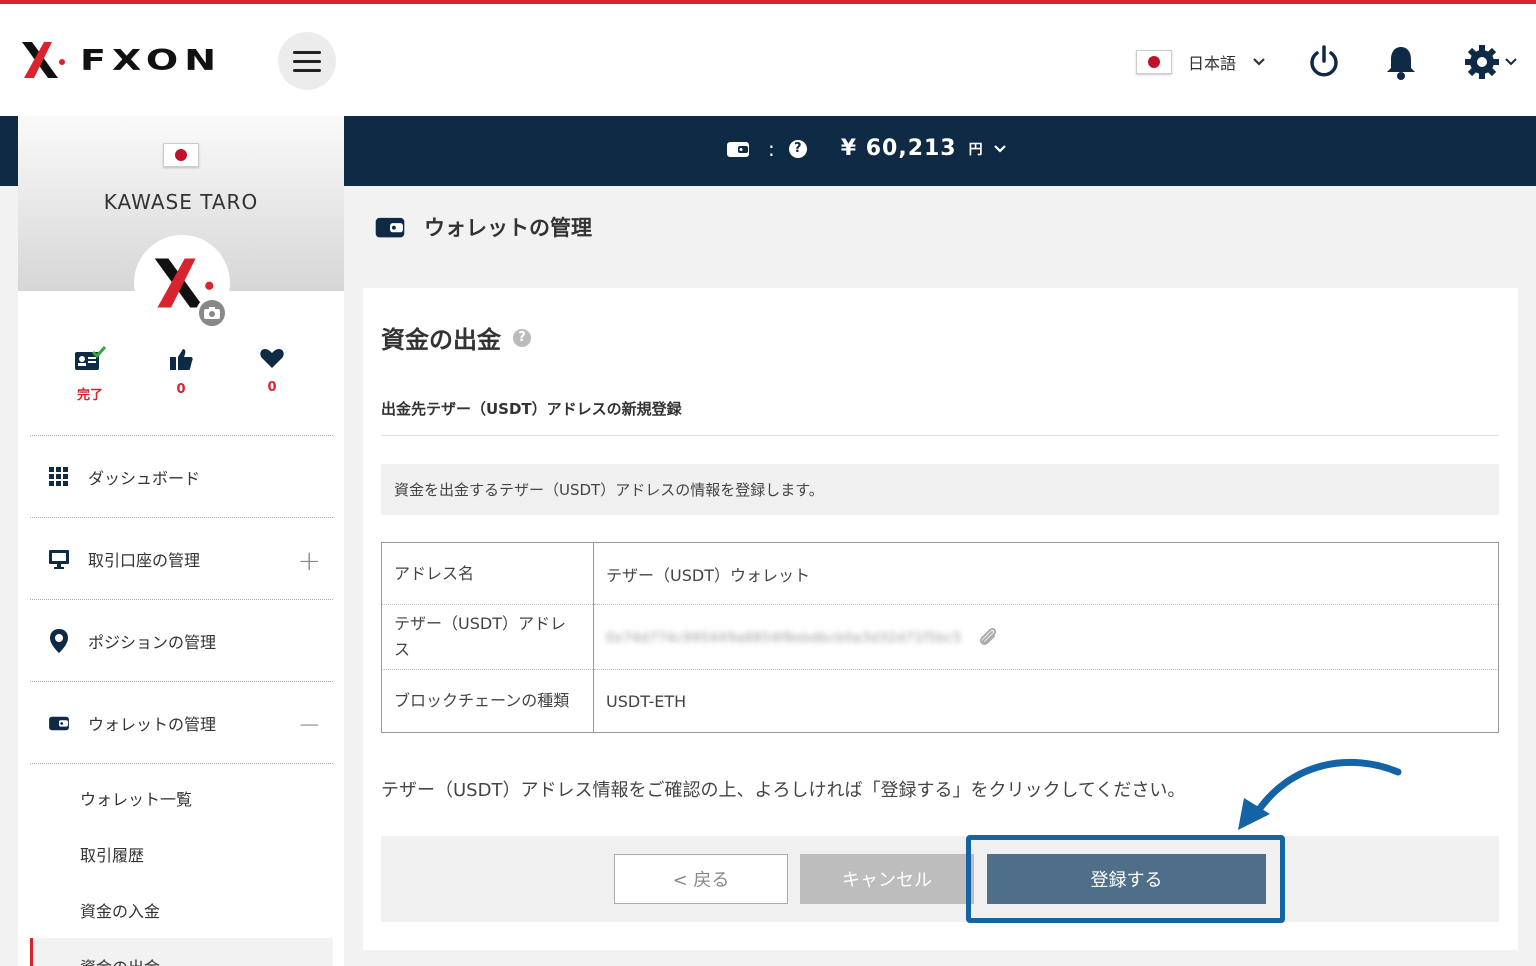  What do you see at coordinates (309, 560) in the screenshot?
I see `expand-icon: +` at bounding box center [309, 560].